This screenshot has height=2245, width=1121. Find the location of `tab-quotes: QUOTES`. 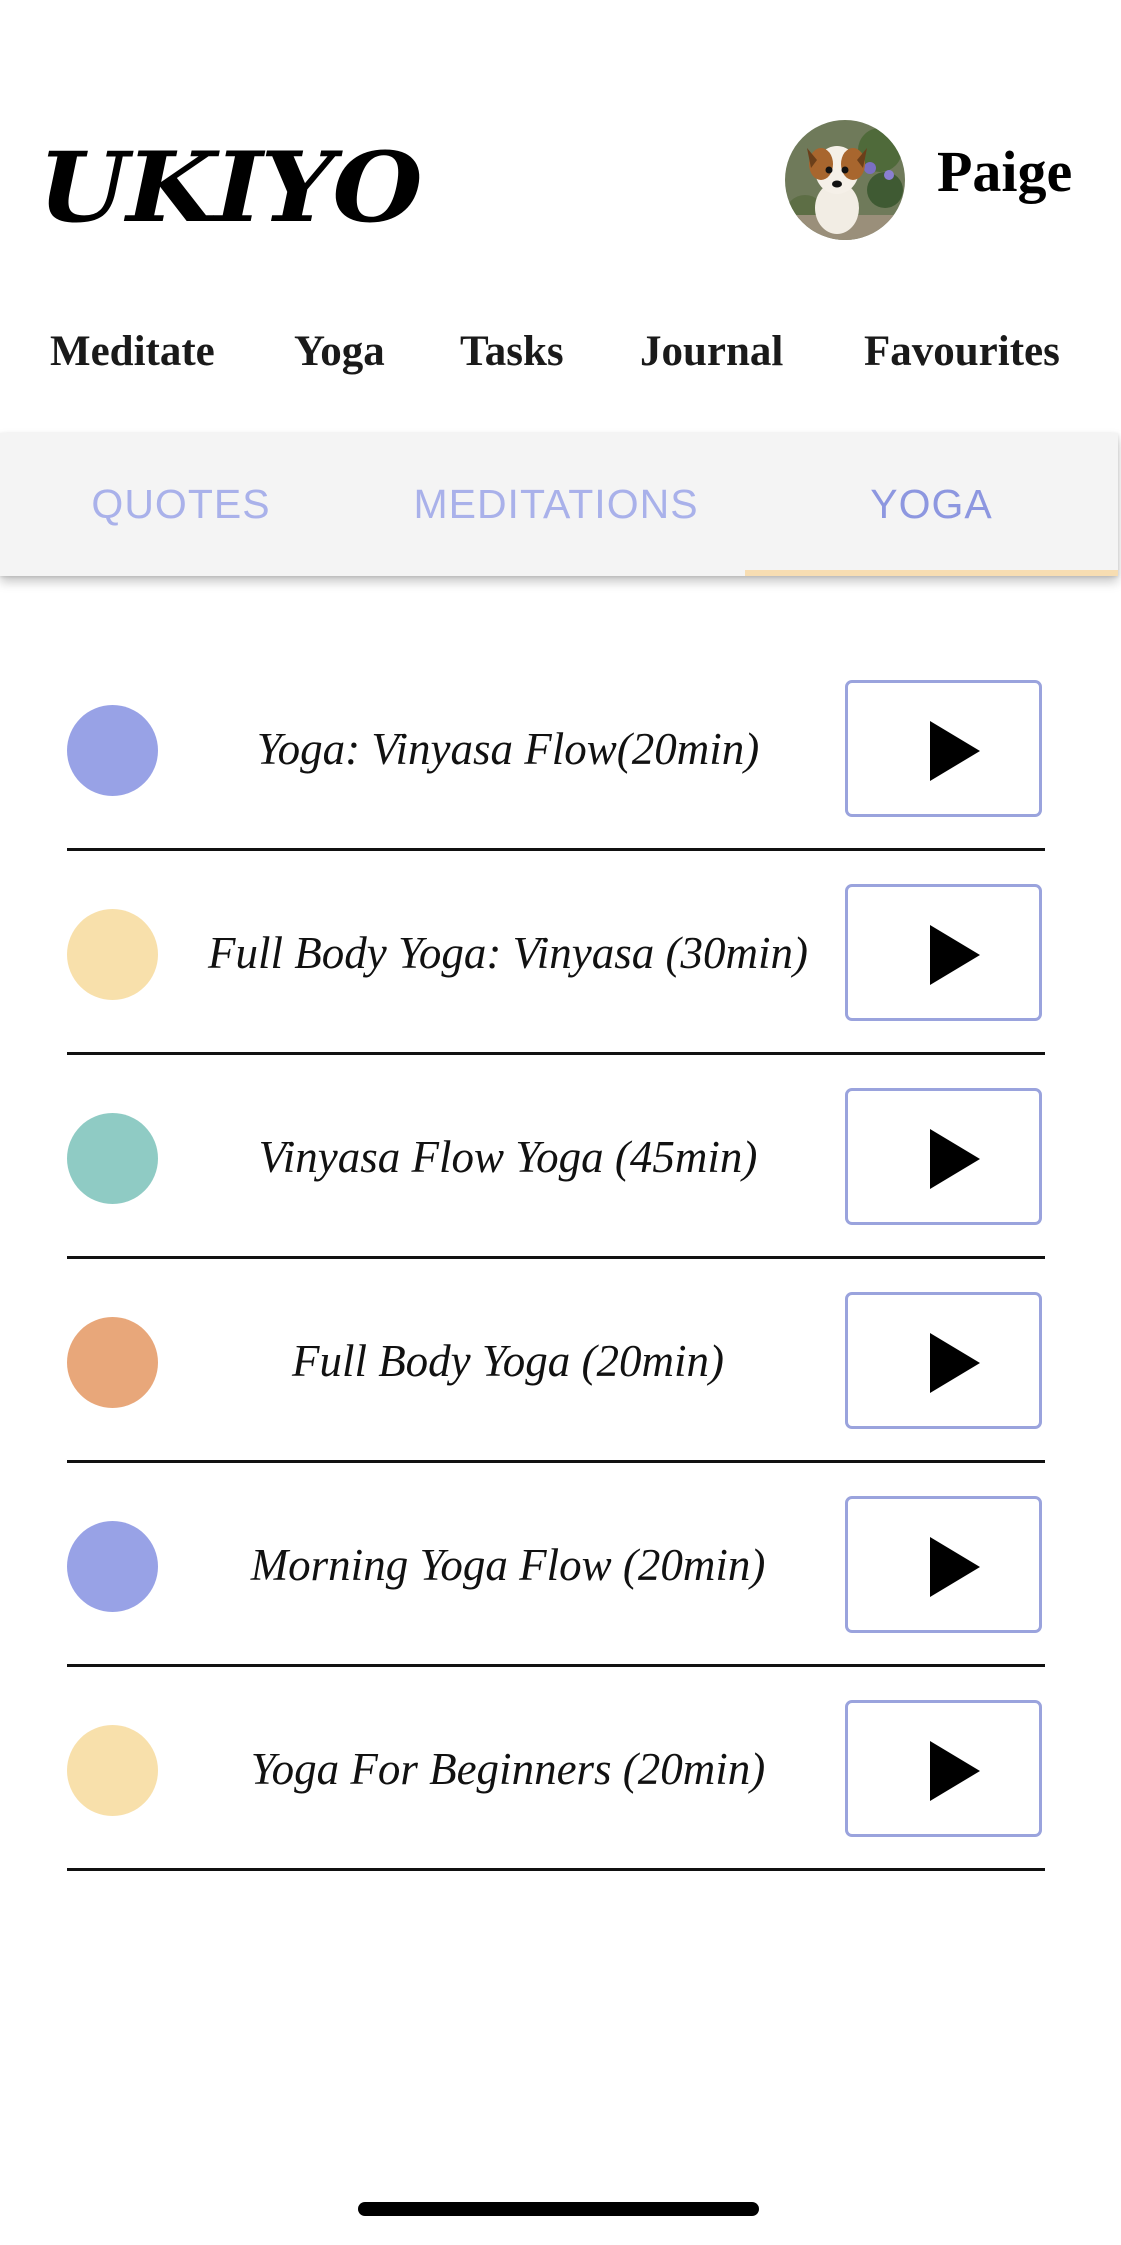

tab-quotes: QUOTES is located at coordinates (181, 504).